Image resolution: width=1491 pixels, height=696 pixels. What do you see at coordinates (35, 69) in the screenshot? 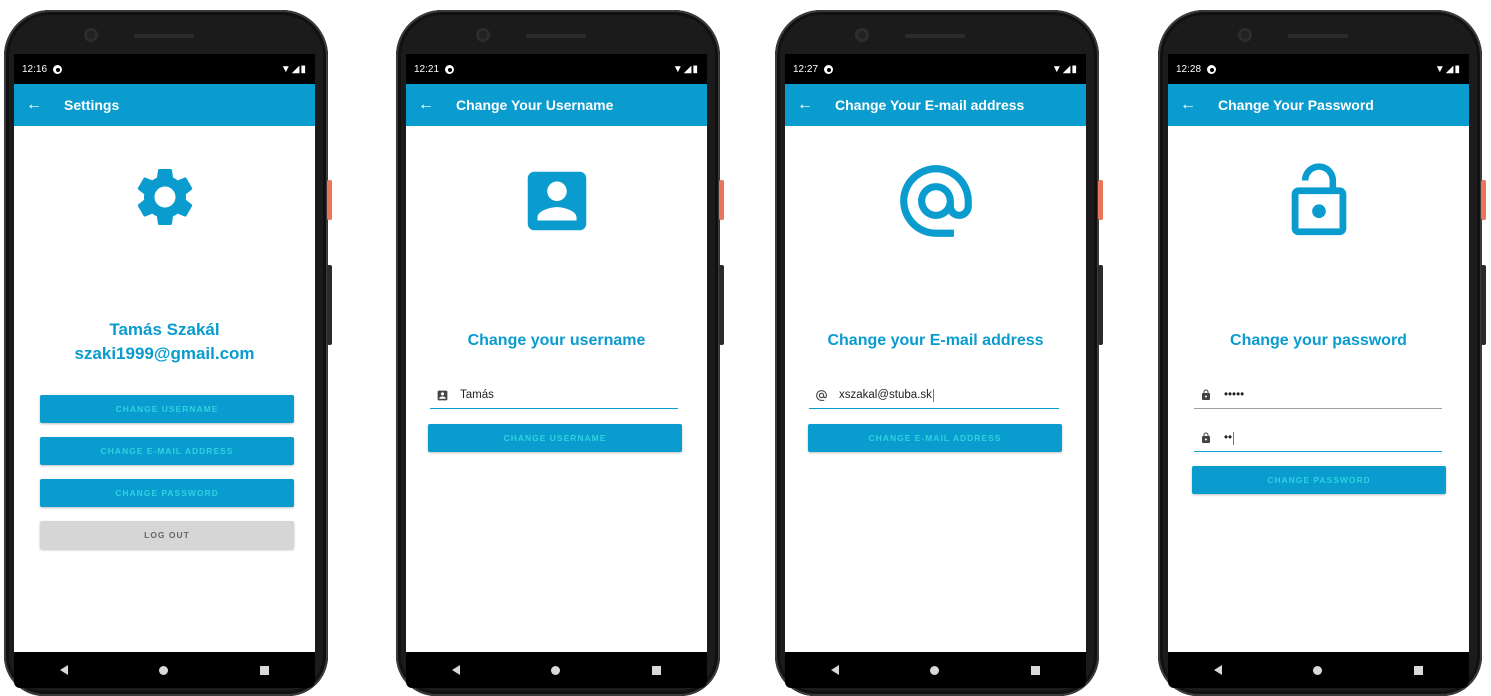
I see `status-time: 12:16` at bounding box center [35, 69].